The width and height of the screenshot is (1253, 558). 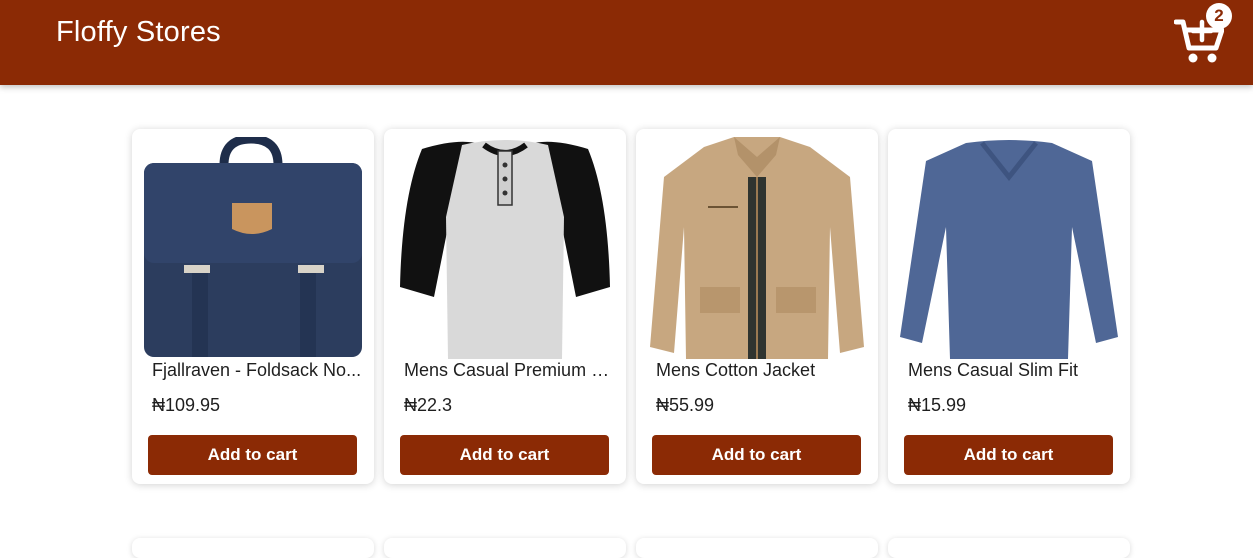 I want to click on raglan-tshirt-image, so click(x=505, y=249).